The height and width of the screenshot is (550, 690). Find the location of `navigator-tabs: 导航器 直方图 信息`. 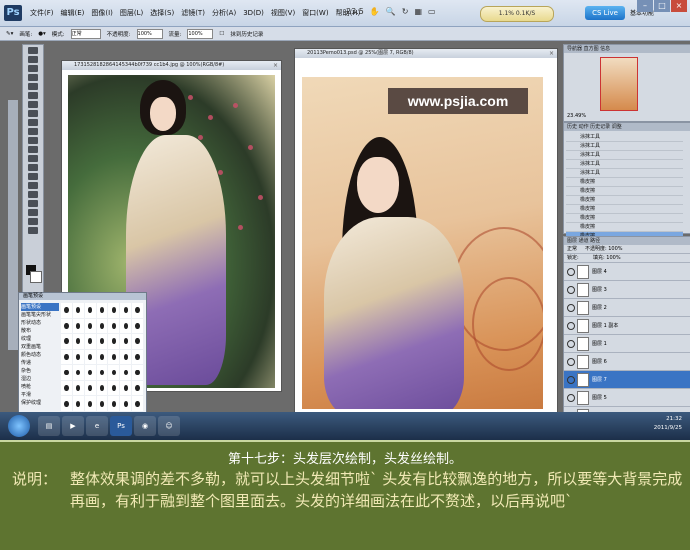

navigator-tabs: 导航器 直方图 信息 is located at coordinates (627, 49).